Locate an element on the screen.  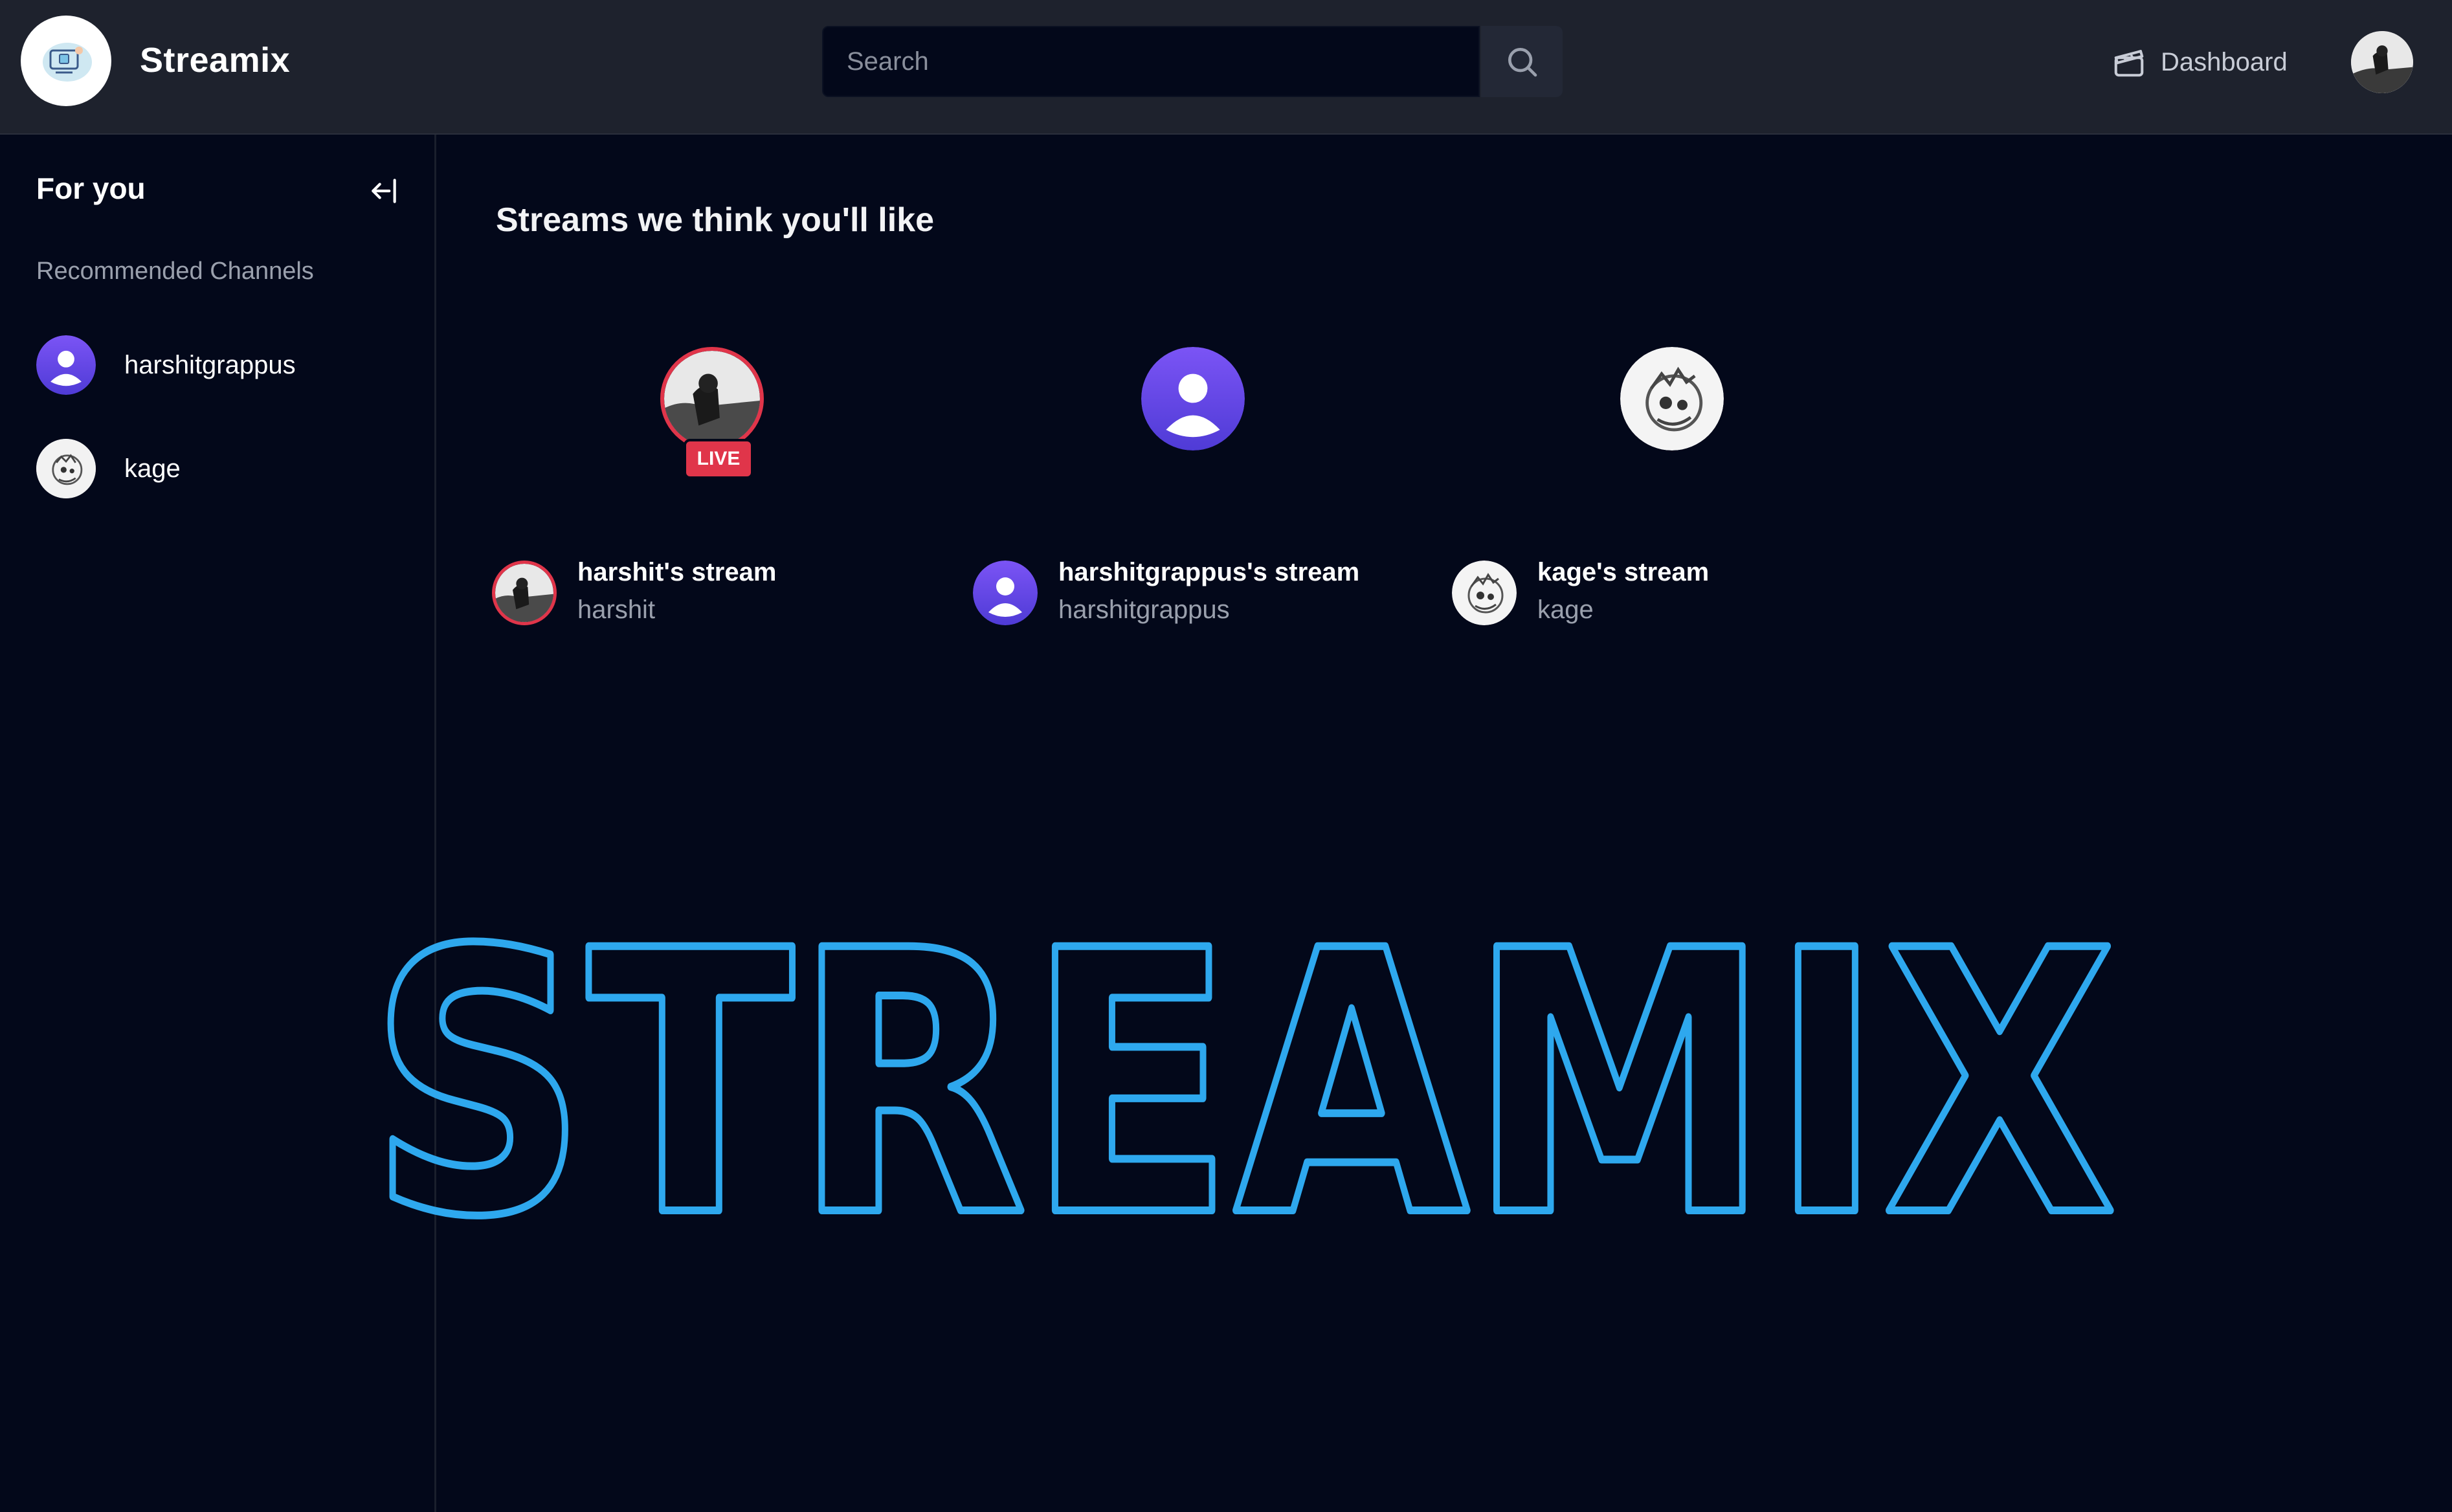
stream-title: harshit's stream is located at coordinates (676, 572).